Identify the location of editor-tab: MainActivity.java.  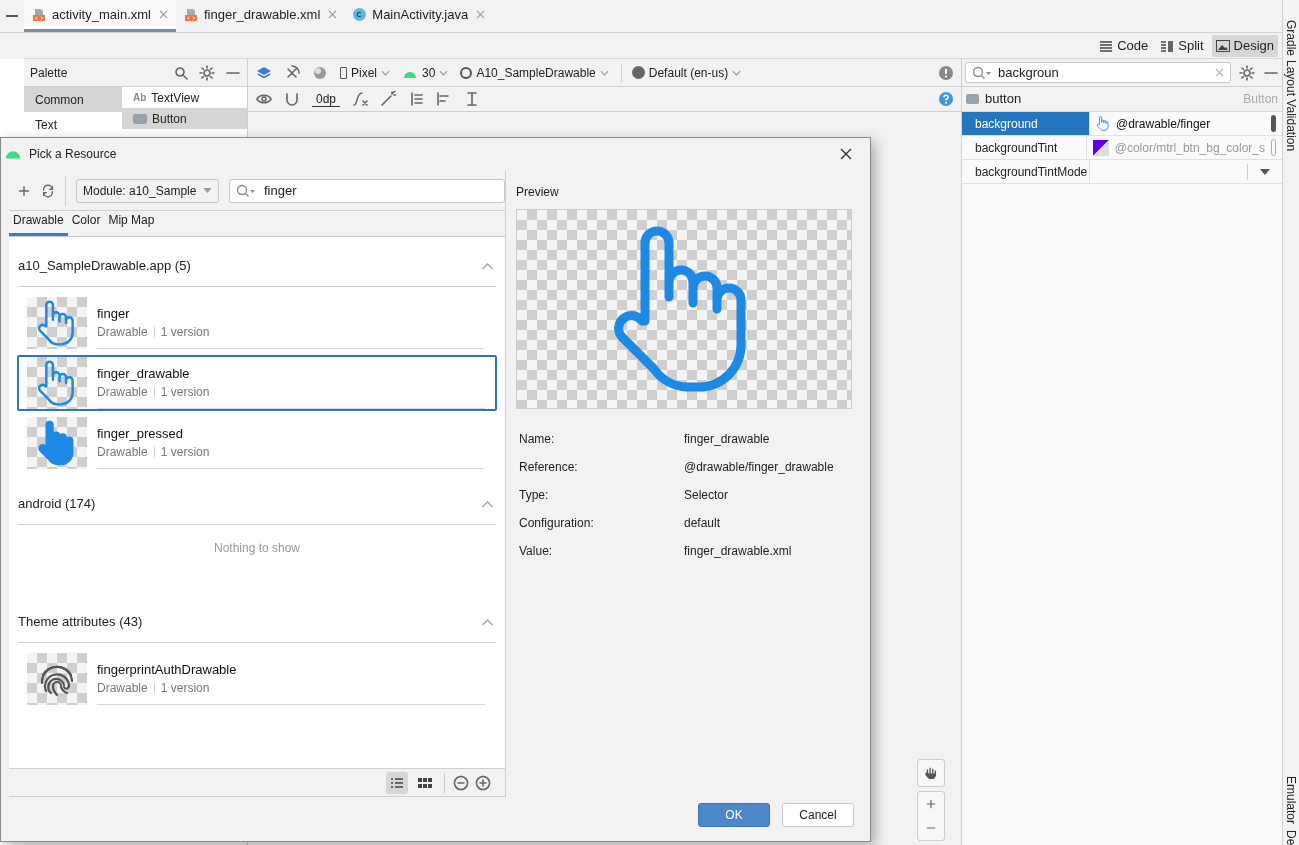
(419, 16).